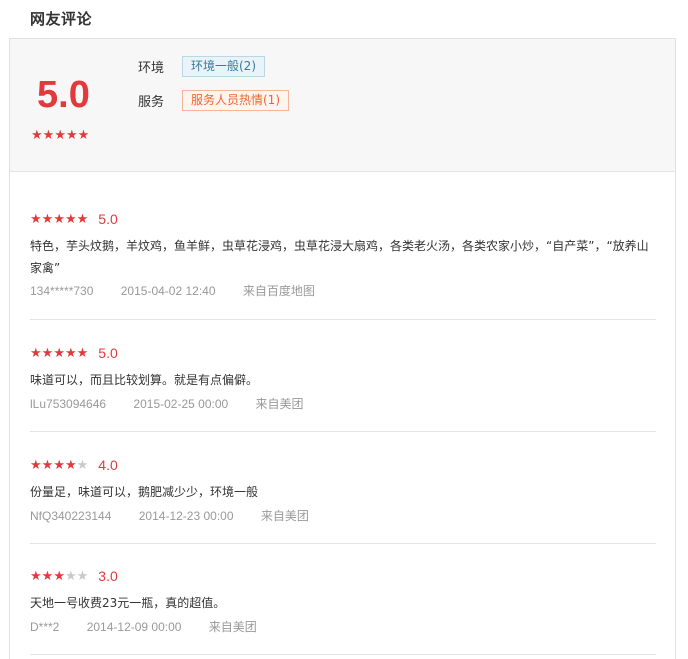 The image size is (688, 659). What do you see at coordinates (151, 68) in the screenshot?
I see `tag-label-environment: 环境` at bounding box center [151, 68].